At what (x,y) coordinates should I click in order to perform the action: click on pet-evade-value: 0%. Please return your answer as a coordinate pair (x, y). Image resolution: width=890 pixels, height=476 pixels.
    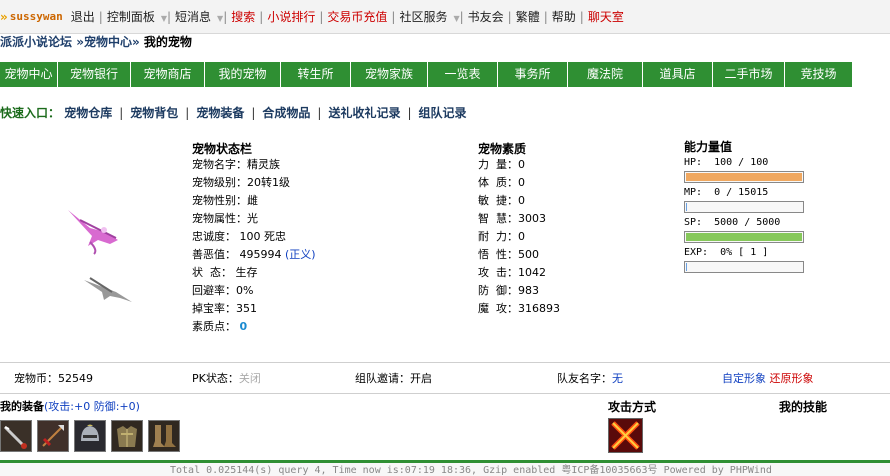
    Looking at the image, I should click on (245, 290).